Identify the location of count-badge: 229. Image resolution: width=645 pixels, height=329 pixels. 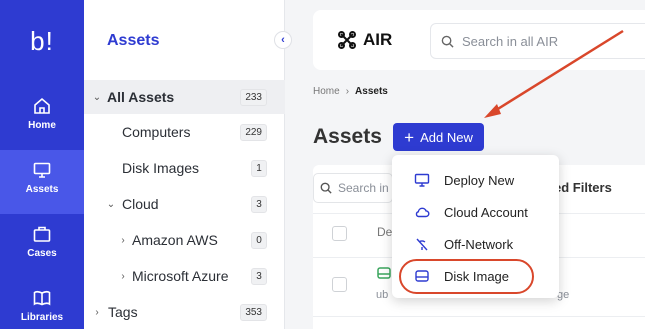
(253, 132).